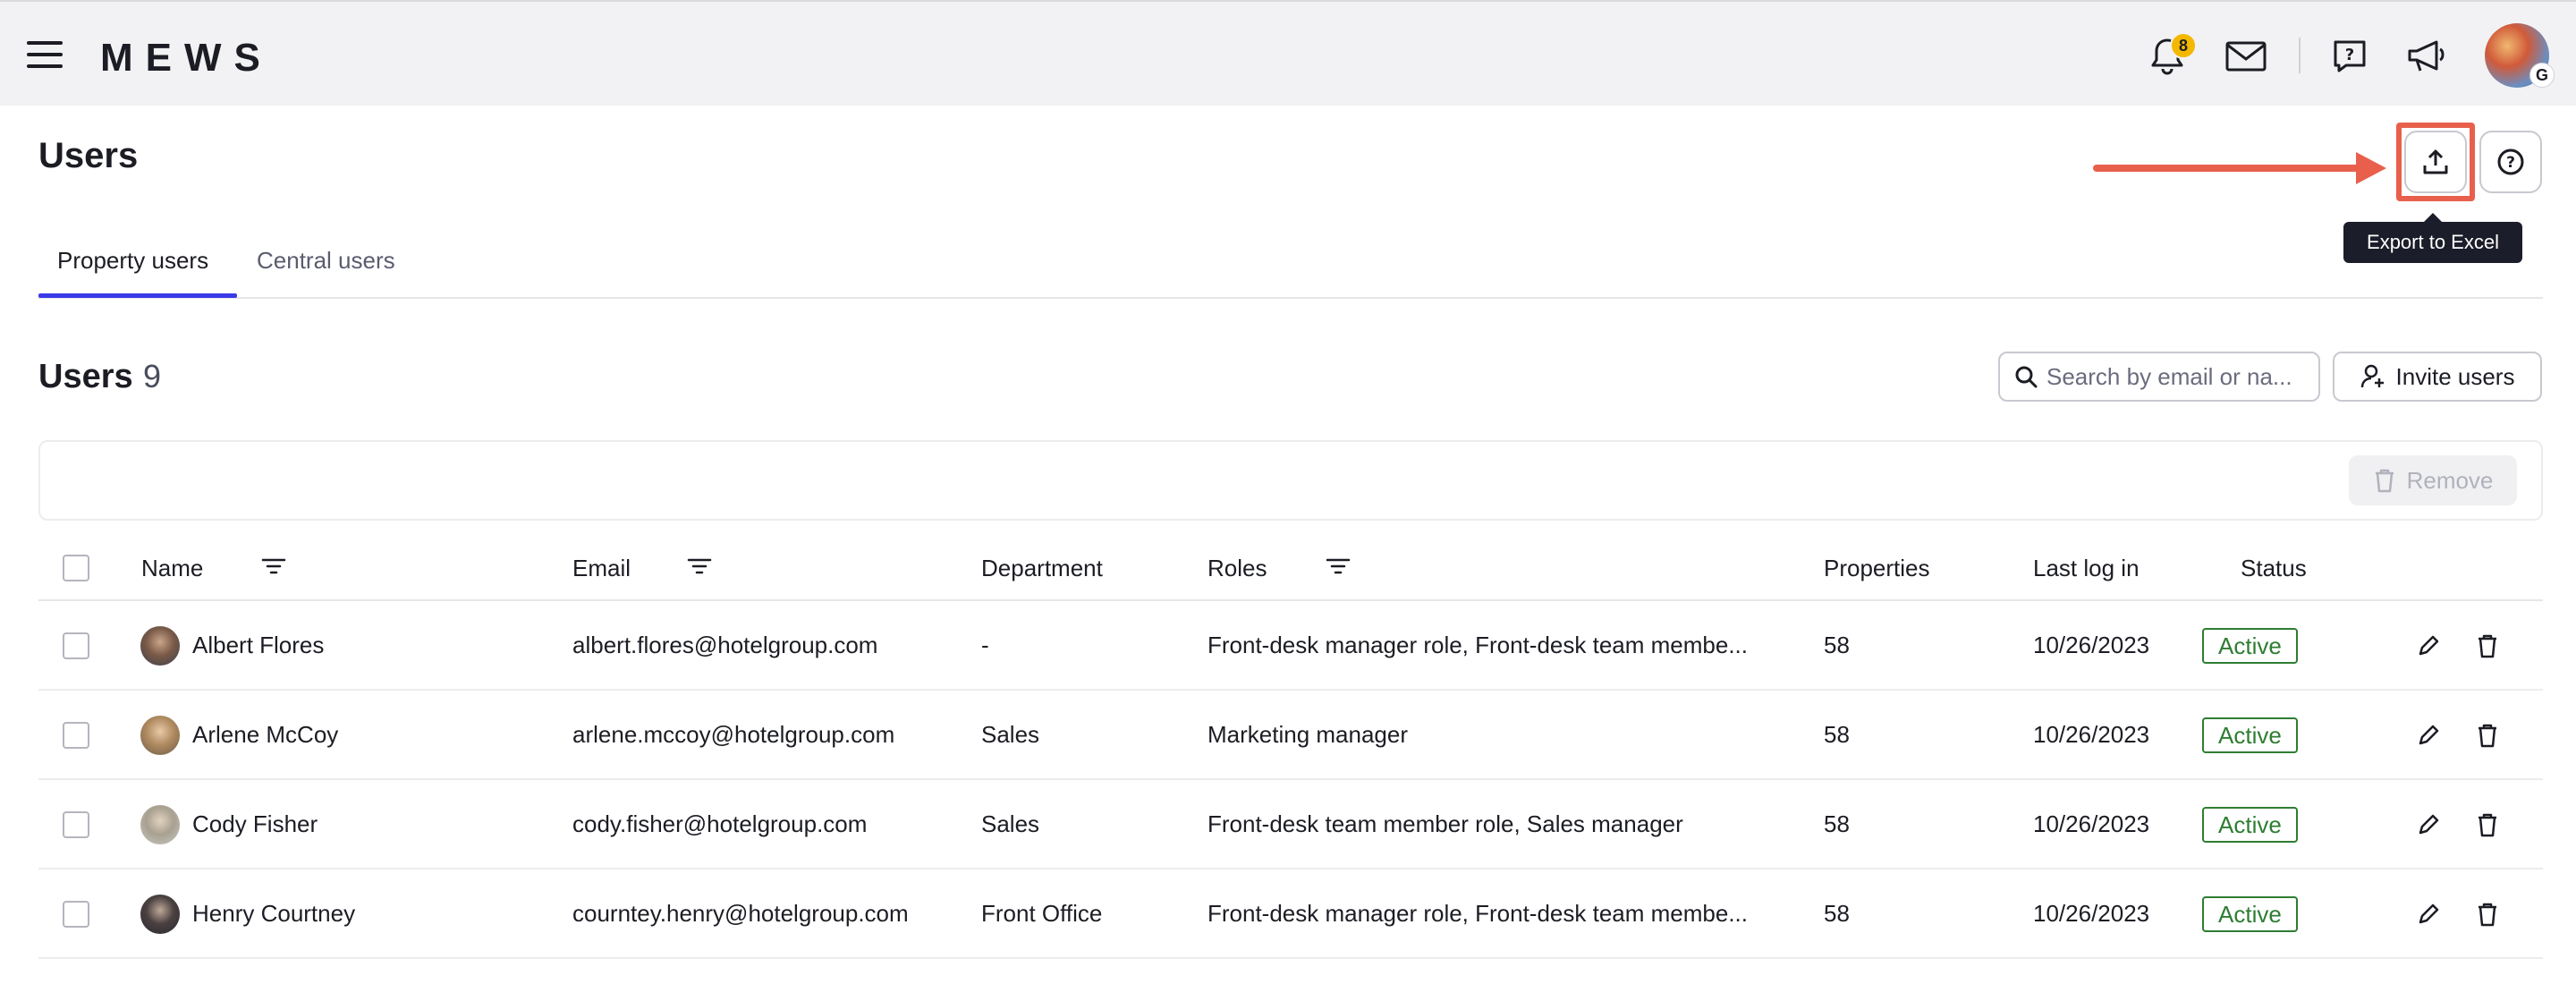 The height and width of the screenshot is (984, 2576). What do you see at coordinates (1290, 480) in the screenshot?
I see `bulk-actions-bar` at bounding box center [1290, 480].